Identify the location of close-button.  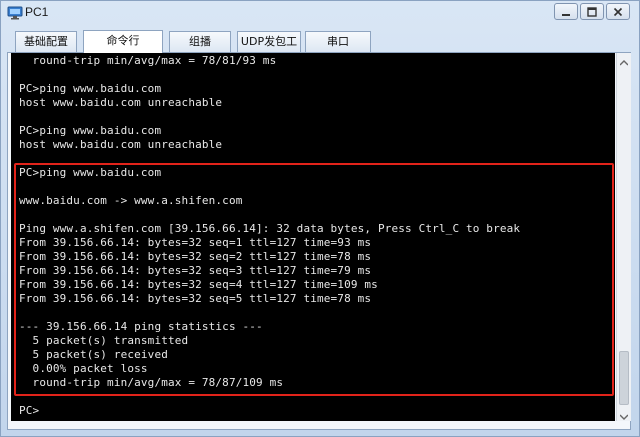
(618, 11).